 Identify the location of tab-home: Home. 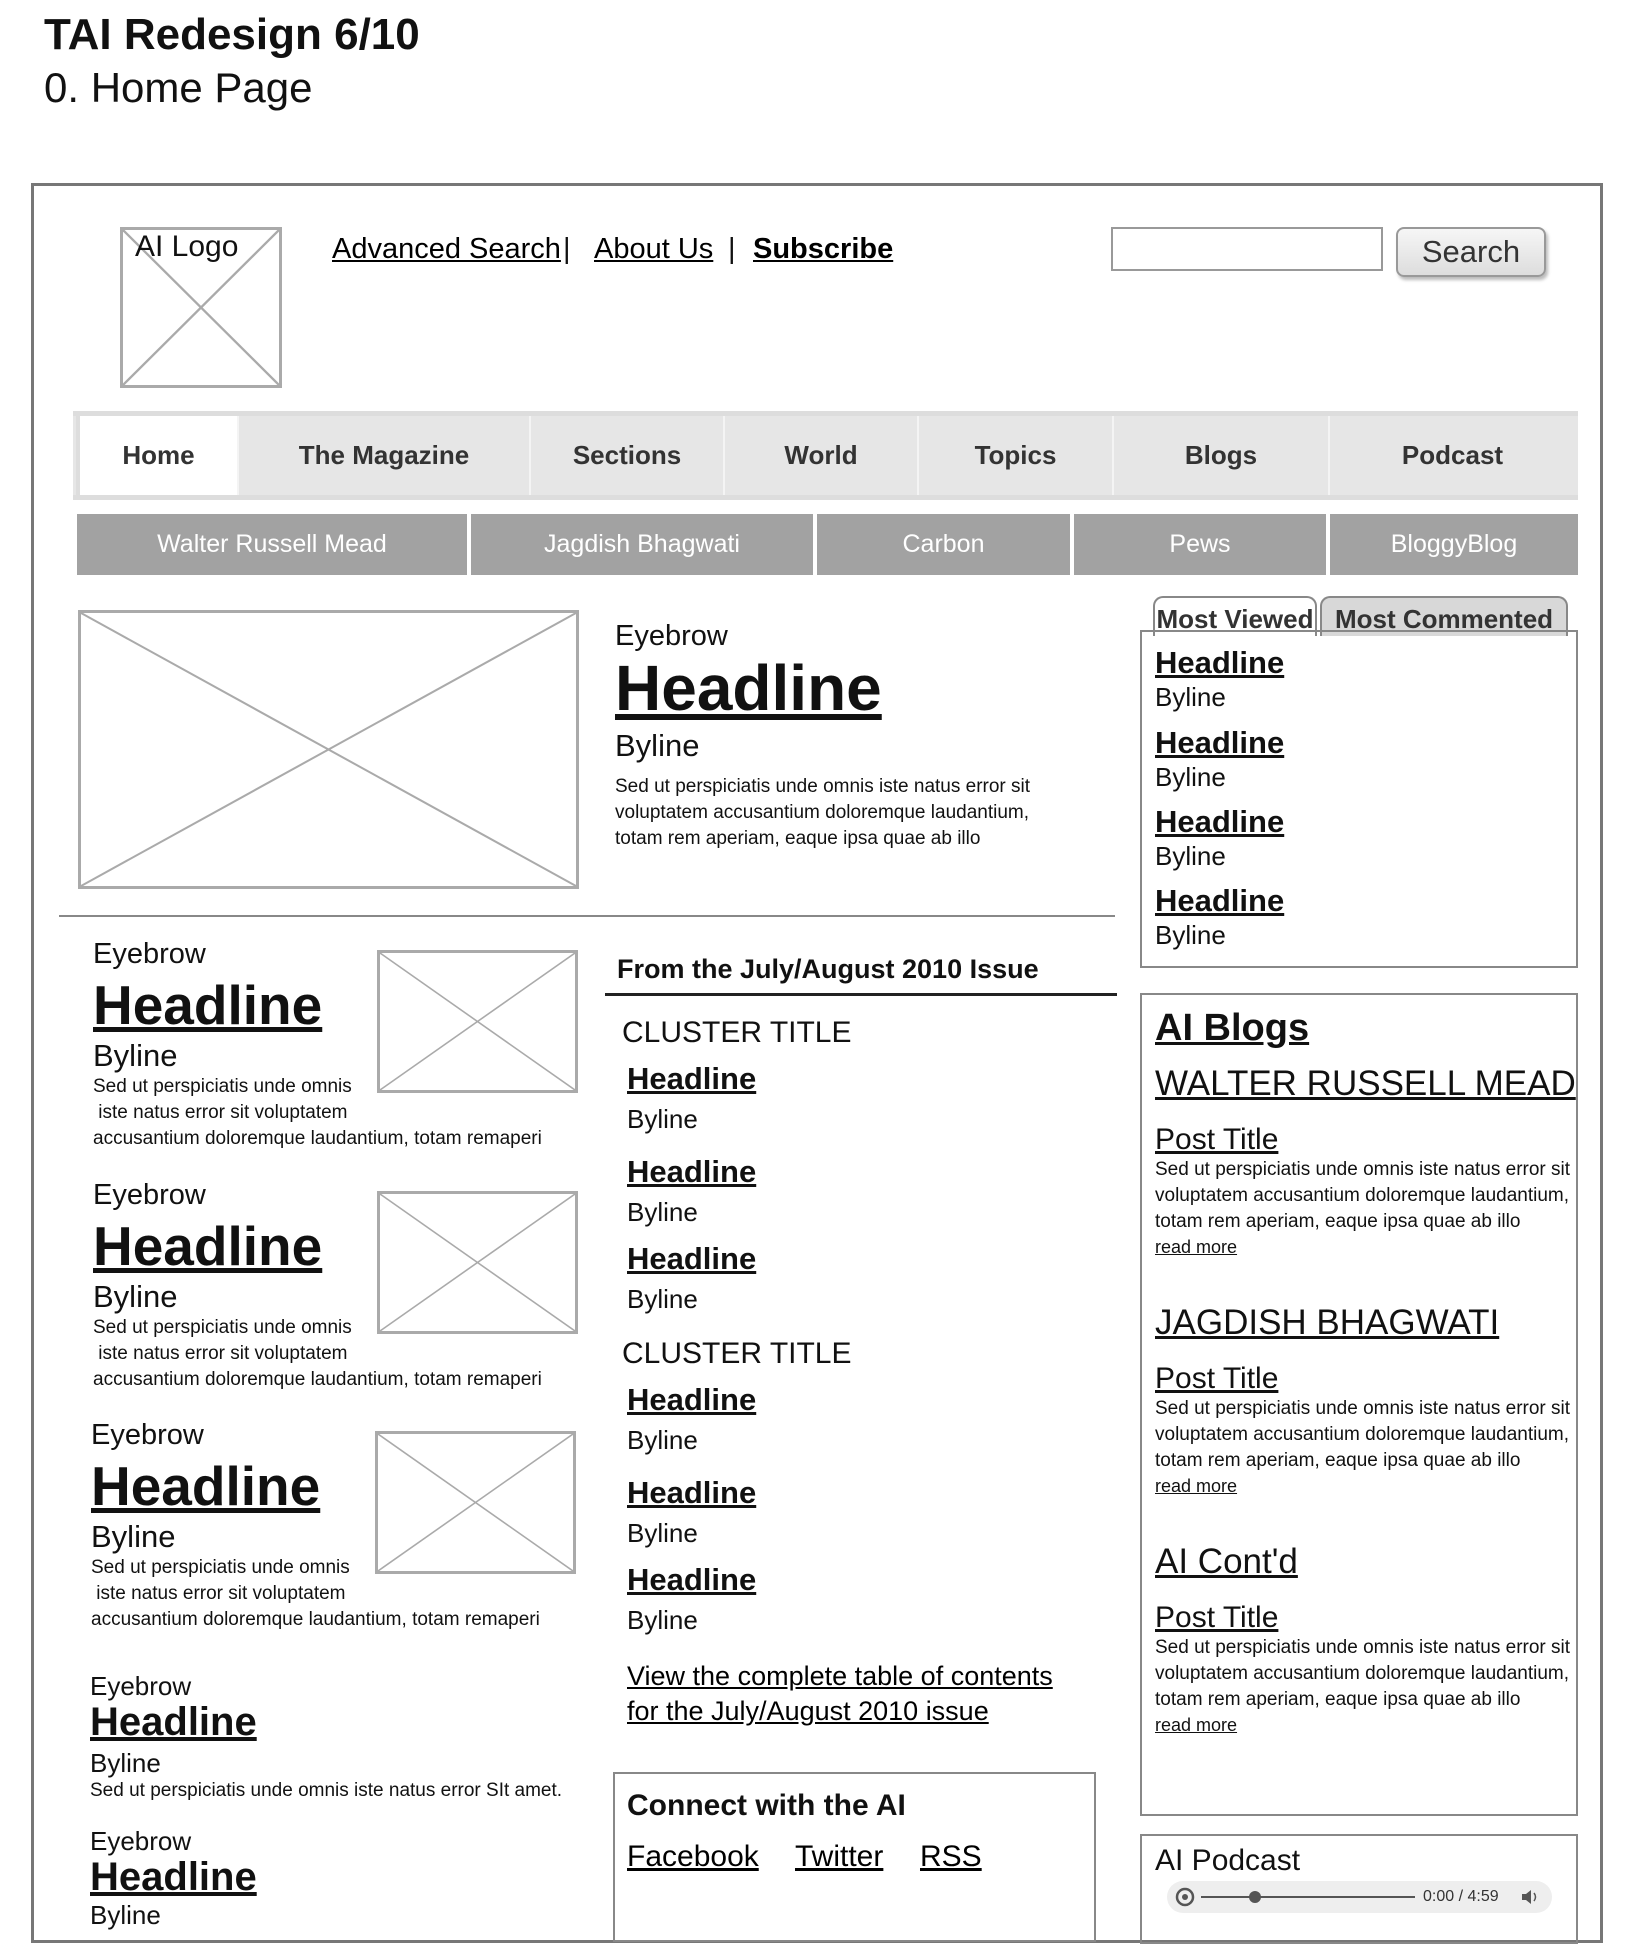
(157, 455).